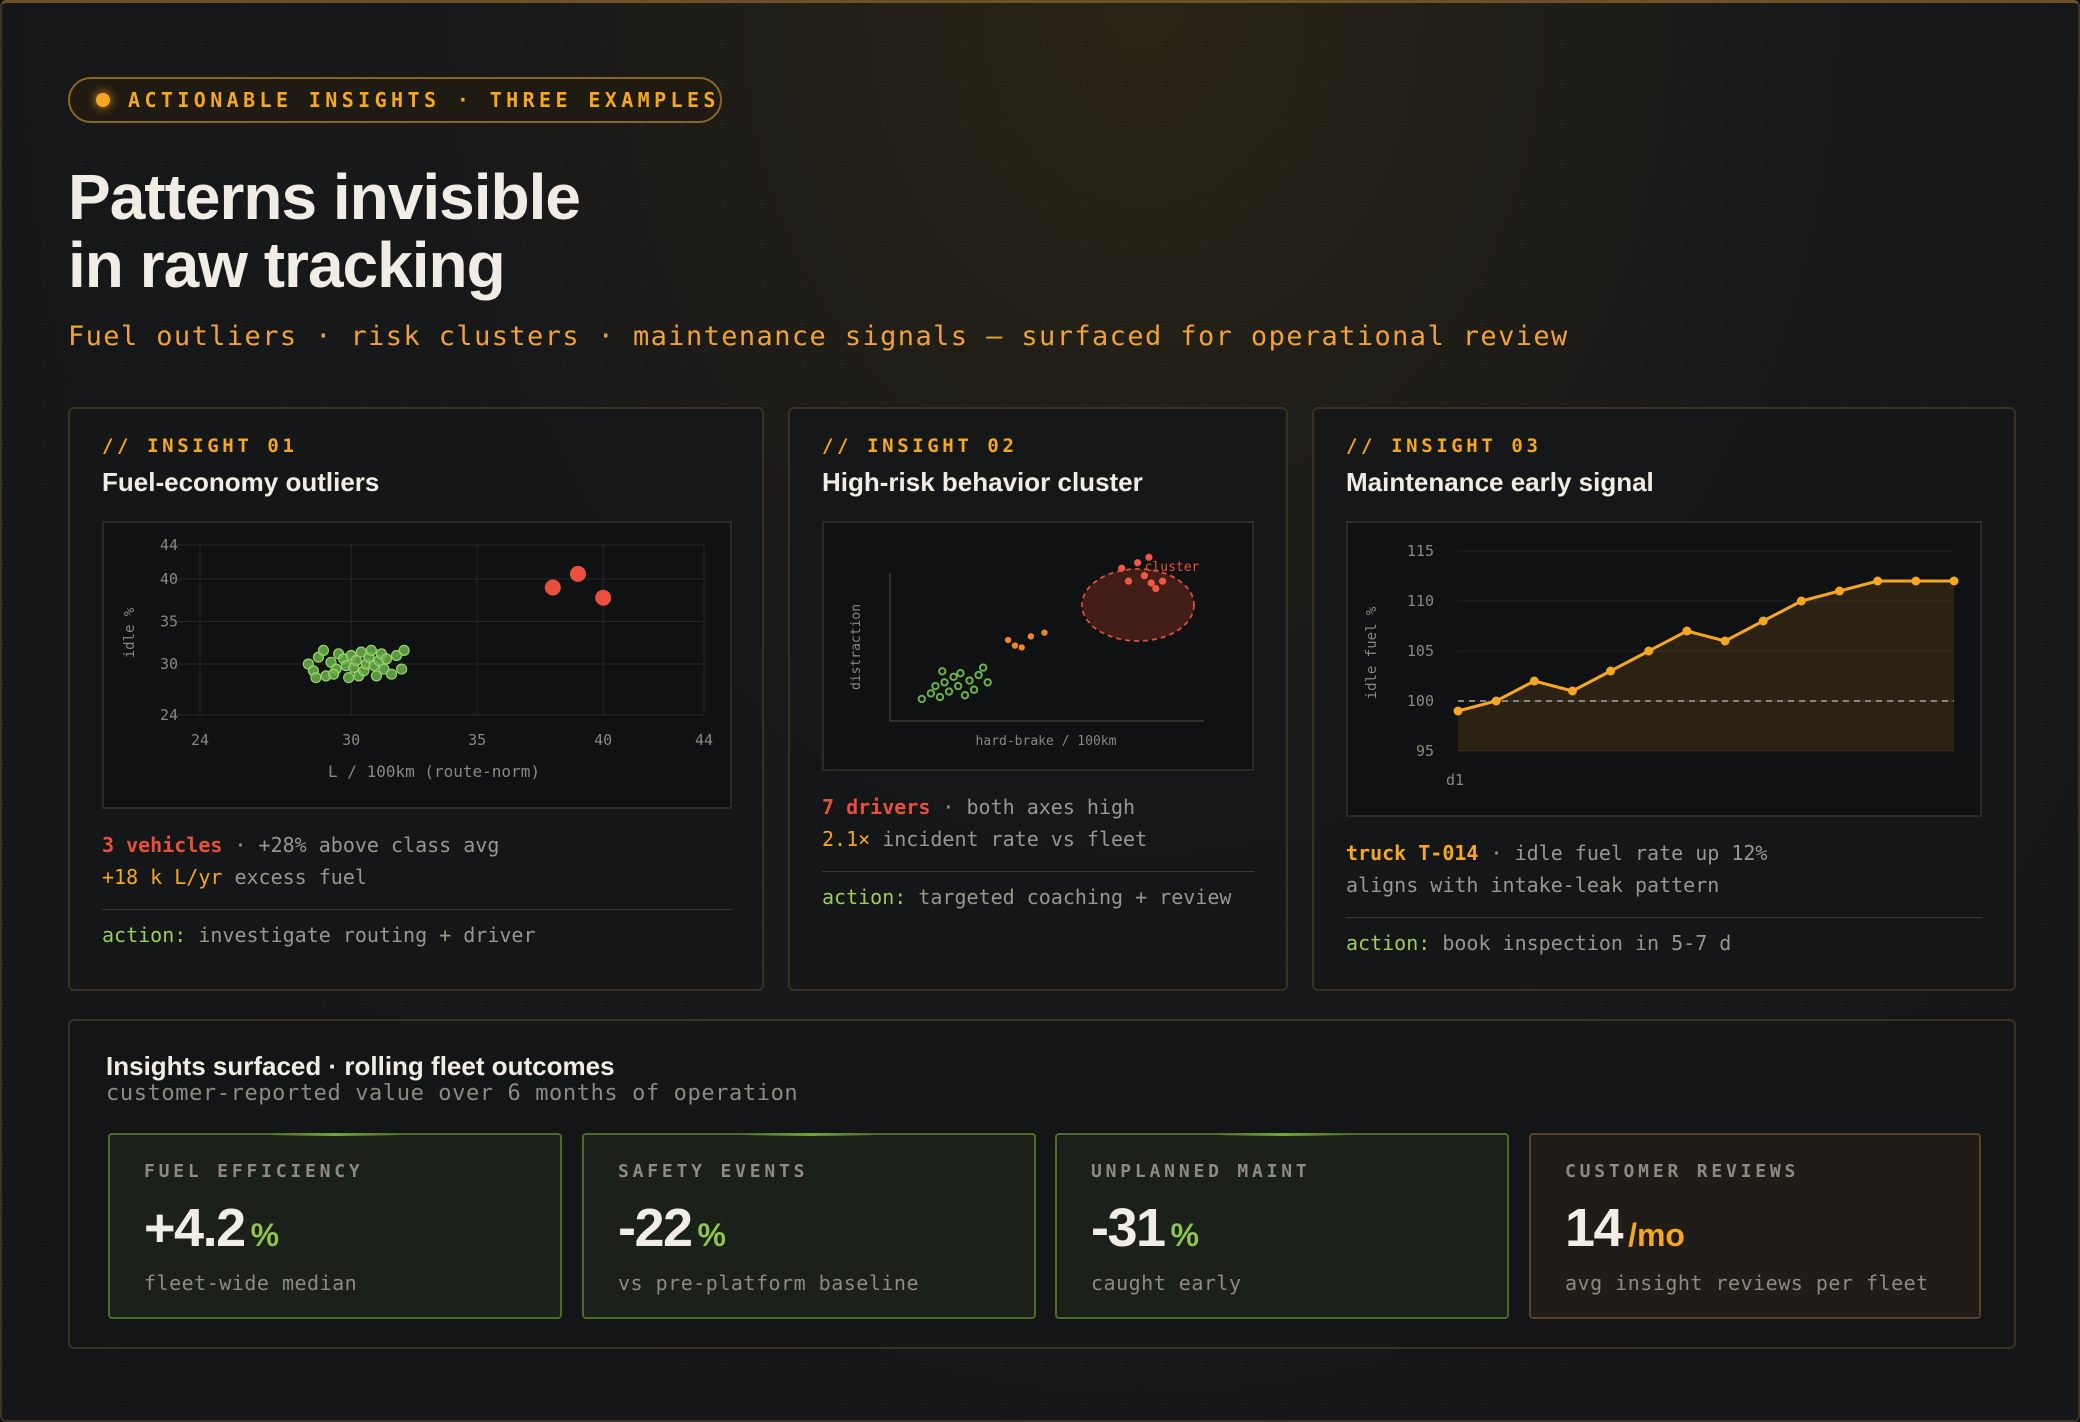 This screenshot has height=1422, width=2080. I want to click on insight-action: action: targeted coaching + review, so click(1026, 897).